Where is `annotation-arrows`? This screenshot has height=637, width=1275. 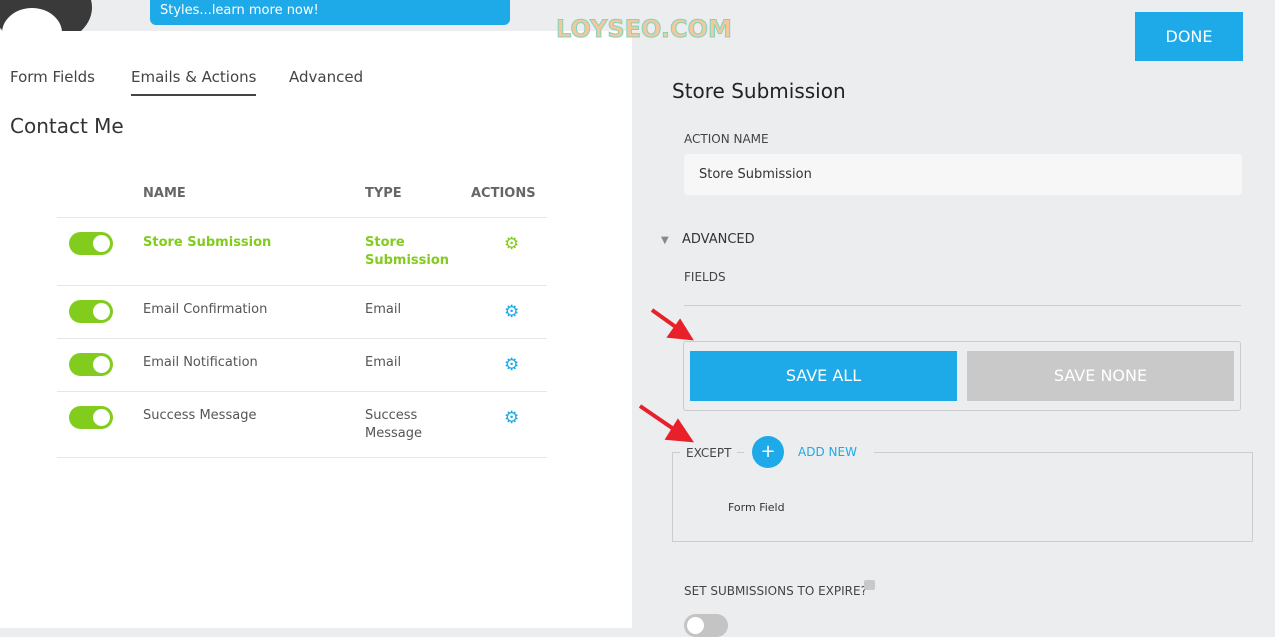 annotation-arrows is located at coordinates (666, 375).